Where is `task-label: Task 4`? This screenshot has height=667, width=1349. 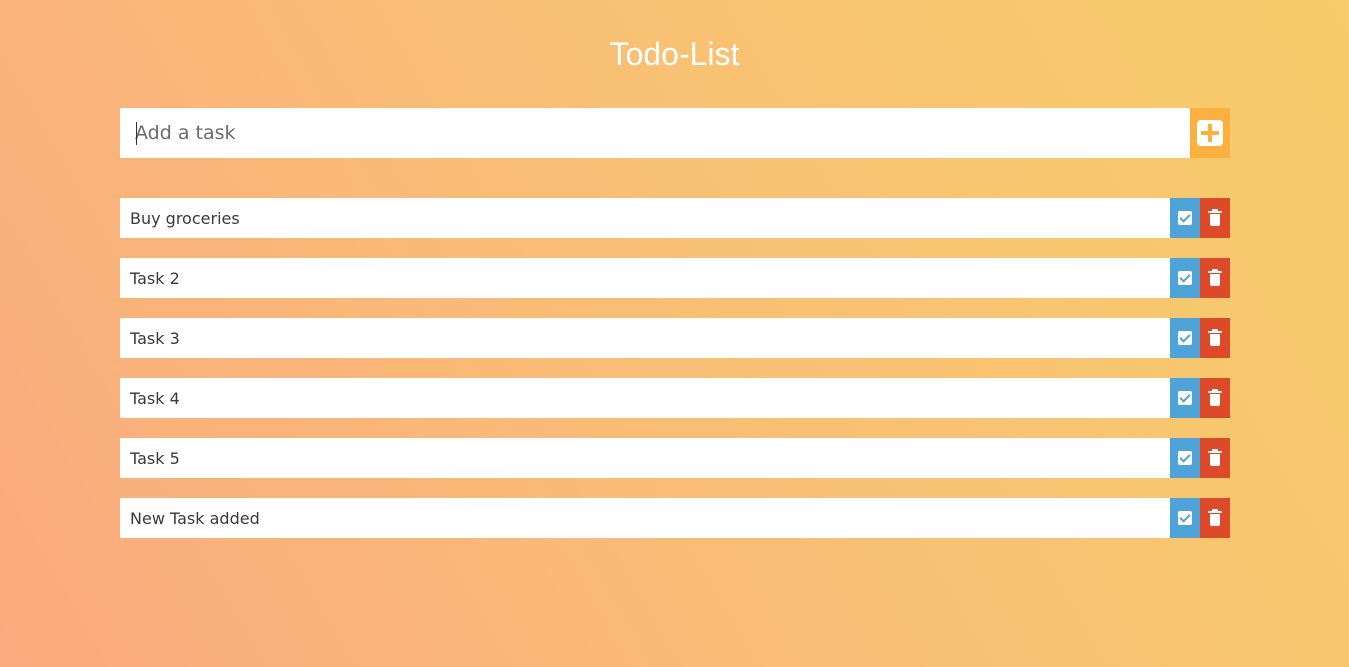 task-label: Task 4 is located at coordinates (155, 398).